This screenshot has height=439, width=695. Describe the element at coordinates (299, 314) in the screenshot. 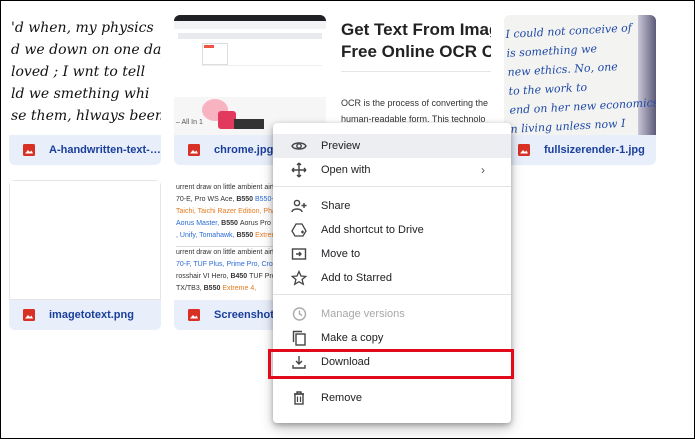

I see `history-icon` at that location.